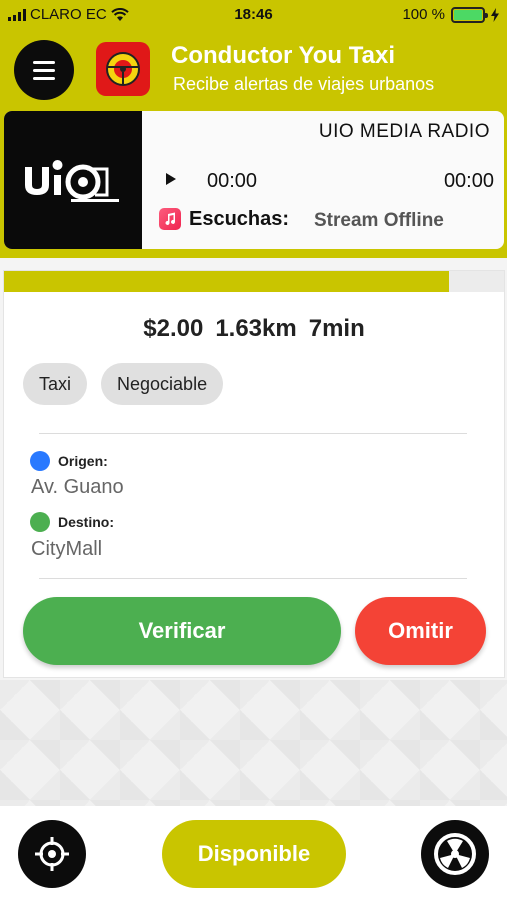  What do you see at coordinates (40, 461) in the screenshot?
I see `origin-dot-icon` at bounding box center [40, 461].